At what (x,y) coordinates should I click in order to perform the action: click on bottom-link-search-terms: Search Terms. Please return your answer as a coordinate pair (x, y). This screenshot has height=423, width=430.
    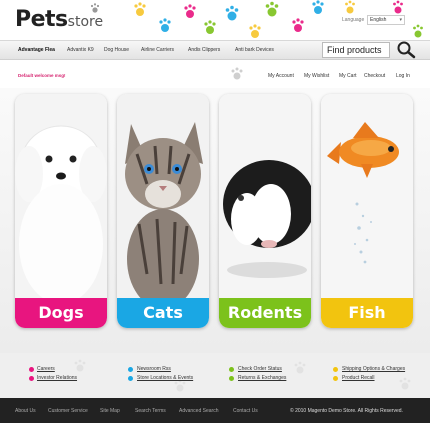
    Looking at the image, I should click on (150, 411).